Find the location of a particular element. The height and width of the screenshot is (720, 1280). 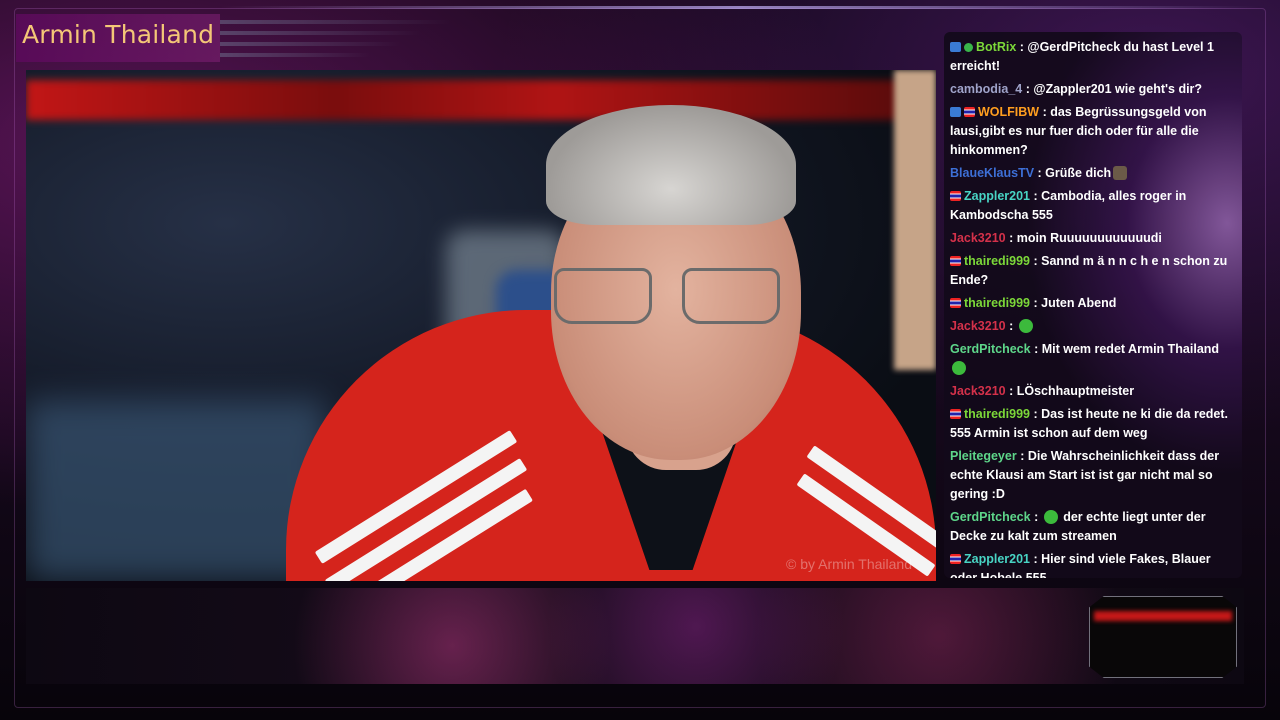

chat-username: cambodia_4 is located at coordinates (986, 89).